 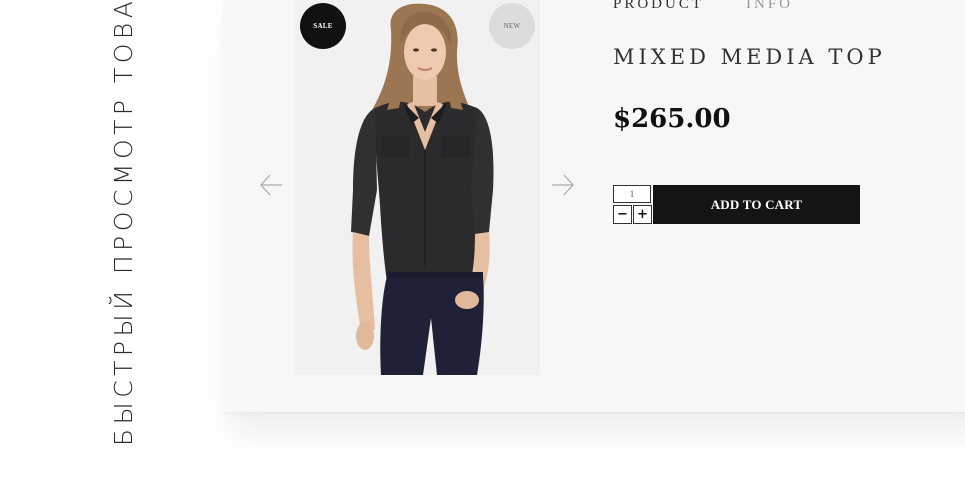 I want to click on face, so click(x=425, y=52).